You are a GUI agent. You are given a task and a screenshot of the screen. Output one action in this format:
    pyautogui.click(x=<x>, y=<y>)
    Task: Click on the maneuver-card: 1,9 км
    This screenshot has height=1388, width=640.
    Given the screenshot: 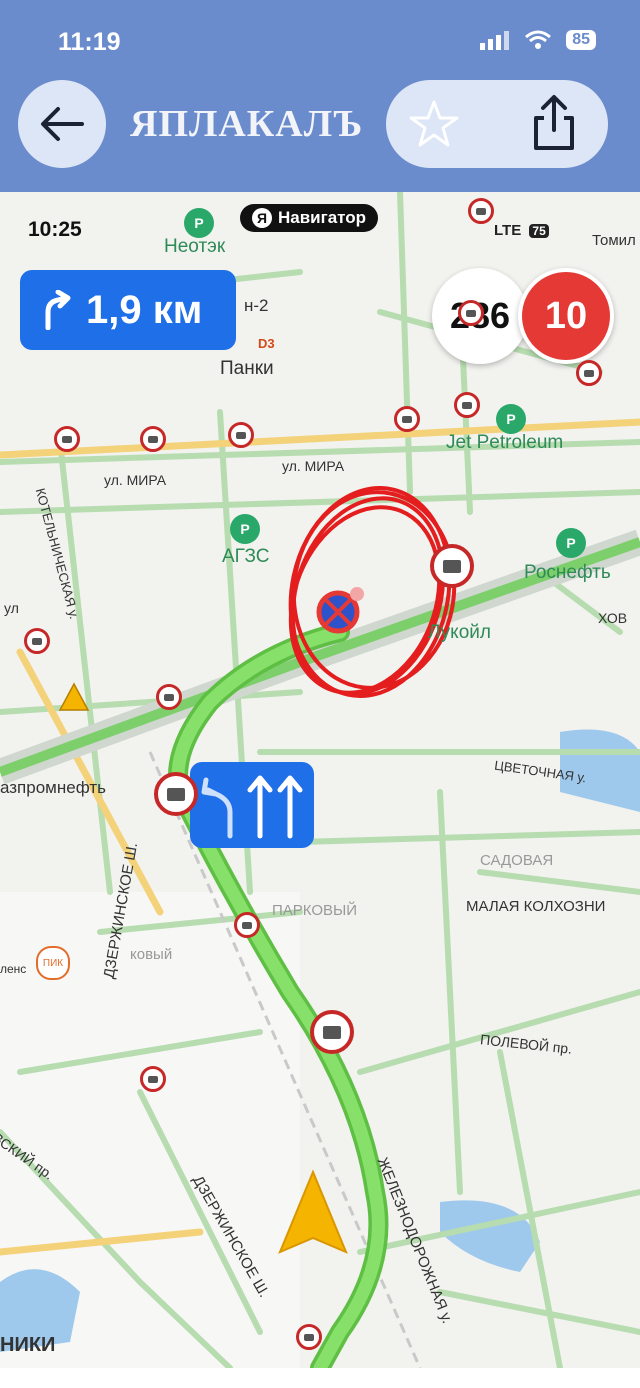 What is the action you would take?
    pyautogui.click(x=128, y=310)
    